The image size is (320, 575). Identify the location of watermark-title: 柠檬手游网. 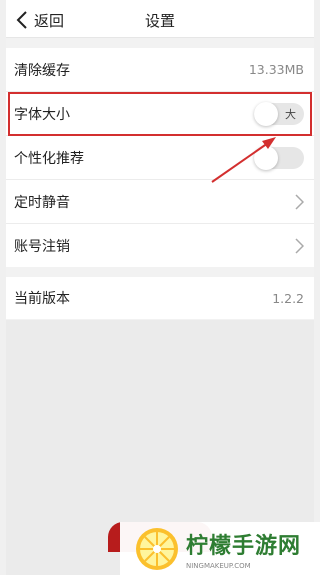
(244, 546).